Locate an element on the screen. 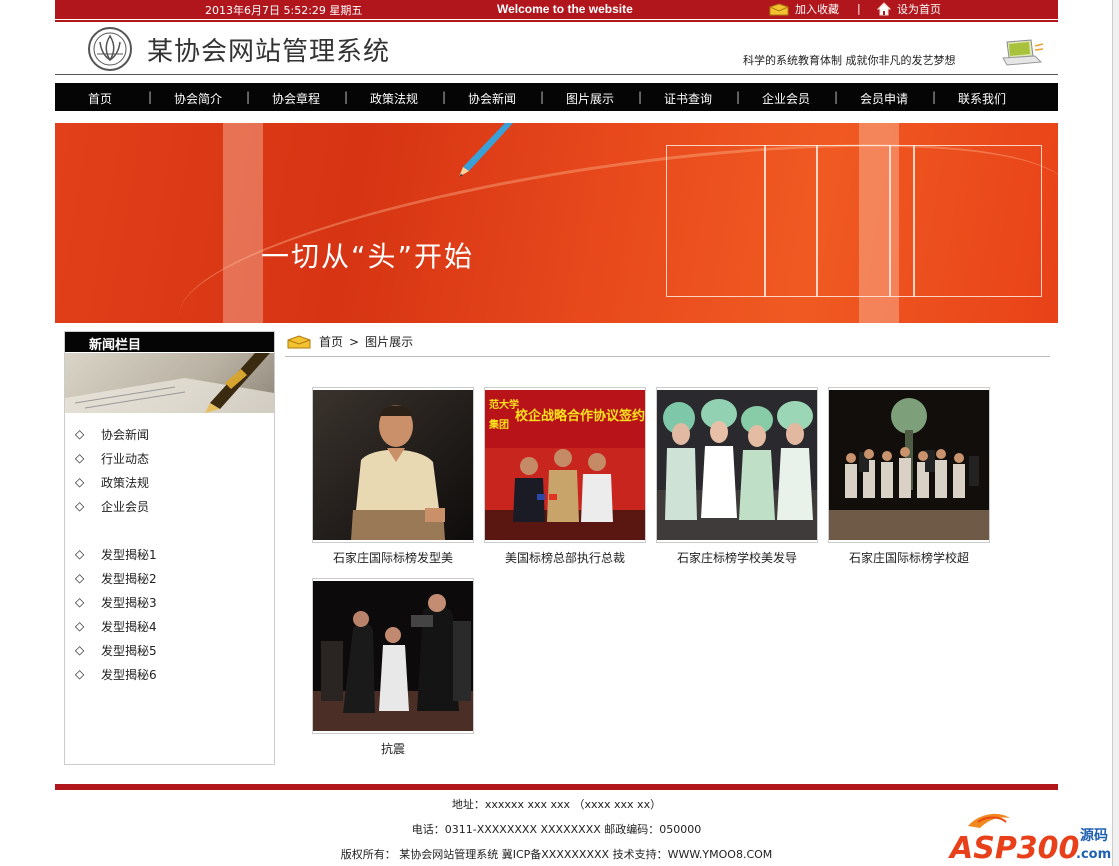  list-item: ◇ 发型揭秘4 is located at coordinates (116, 626).